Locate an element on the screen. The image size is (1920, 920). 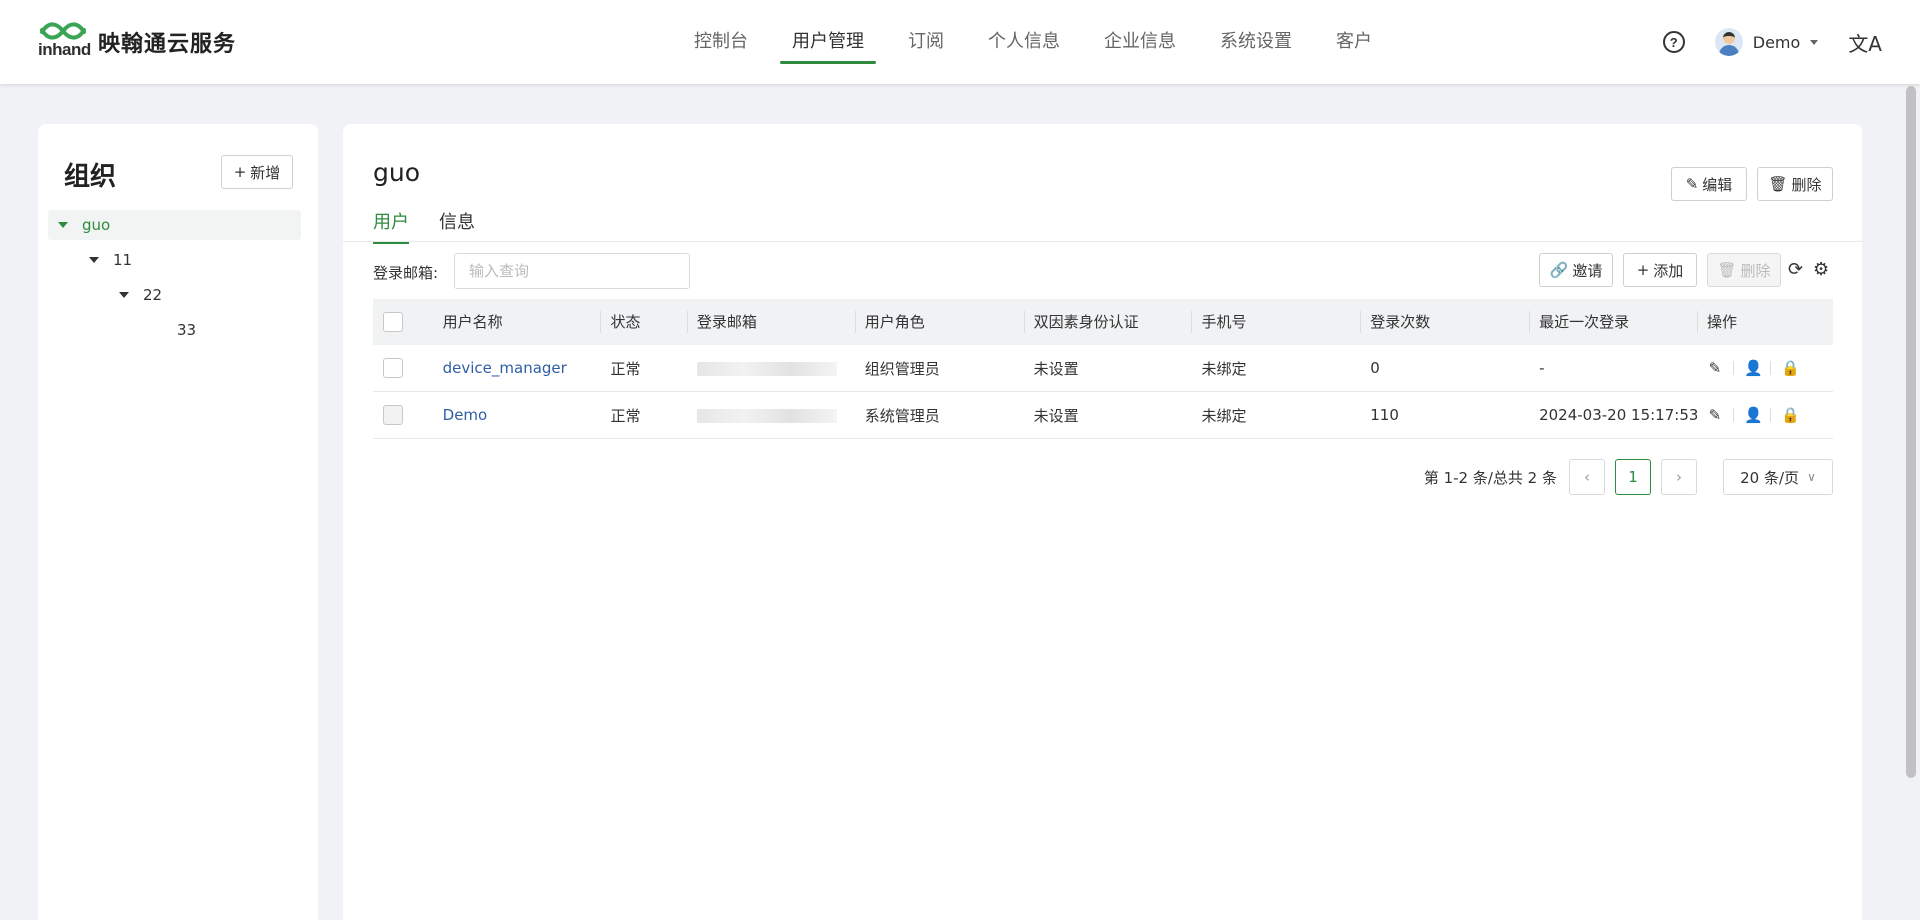
invite-label: 邀请 is located at coordinates (1587, 270).